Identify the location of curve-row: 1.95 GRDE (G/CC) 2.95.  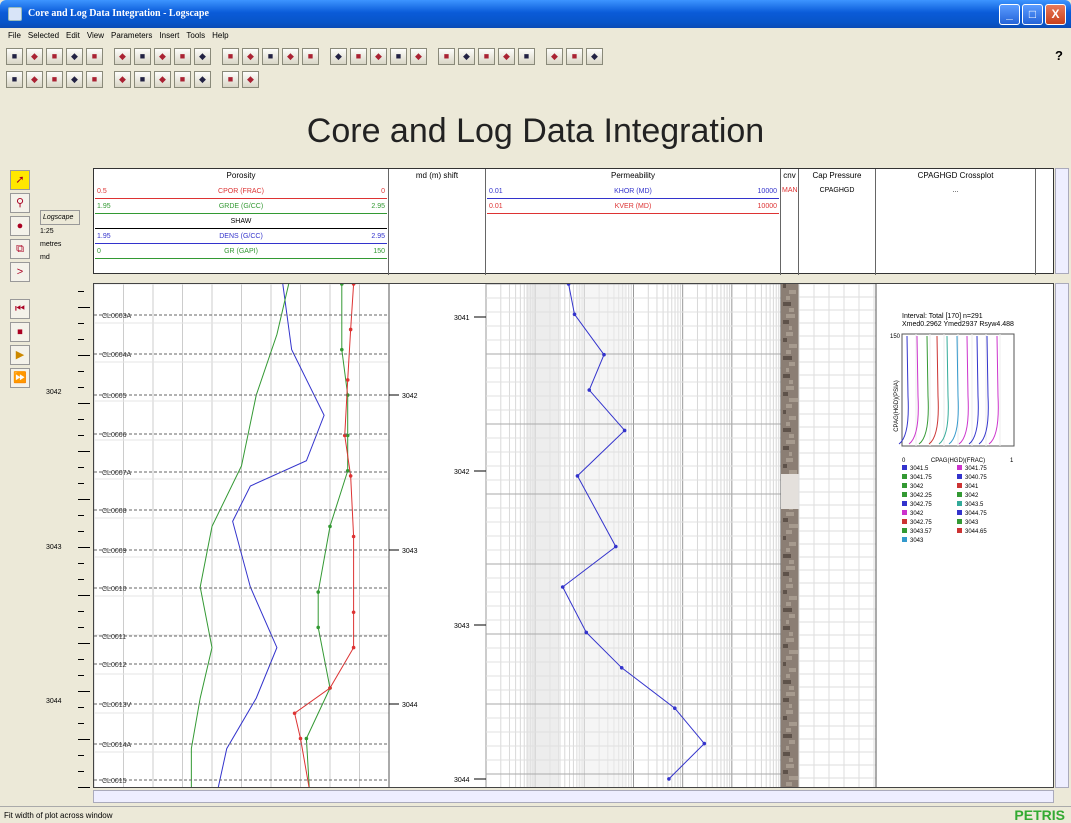
(241, 207).